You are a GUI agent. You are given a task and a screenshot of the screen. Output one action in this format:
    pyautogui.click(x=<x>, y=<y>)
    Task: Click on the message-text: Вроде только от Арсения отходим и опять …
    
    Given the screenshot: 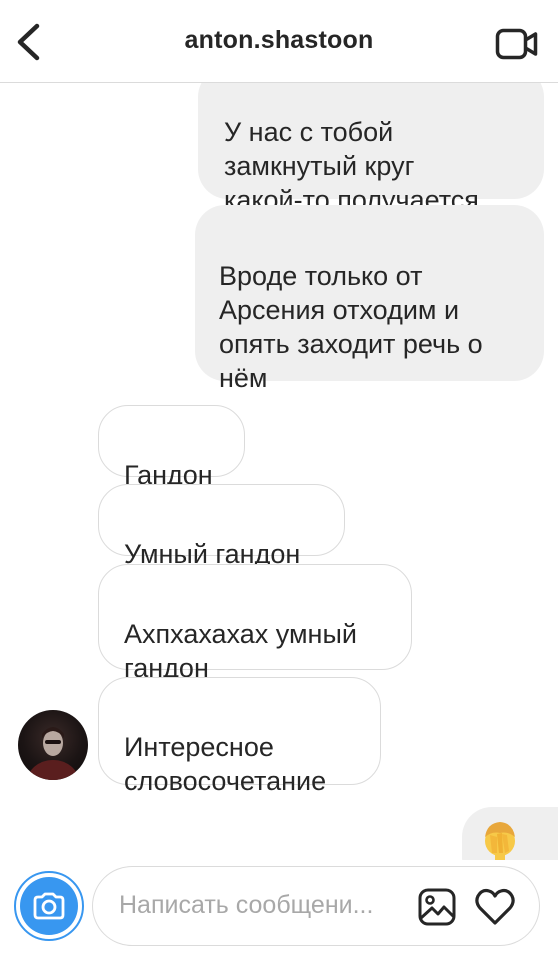 What is the action you would take?
    pyautogui.click(x=351, y=327)
    